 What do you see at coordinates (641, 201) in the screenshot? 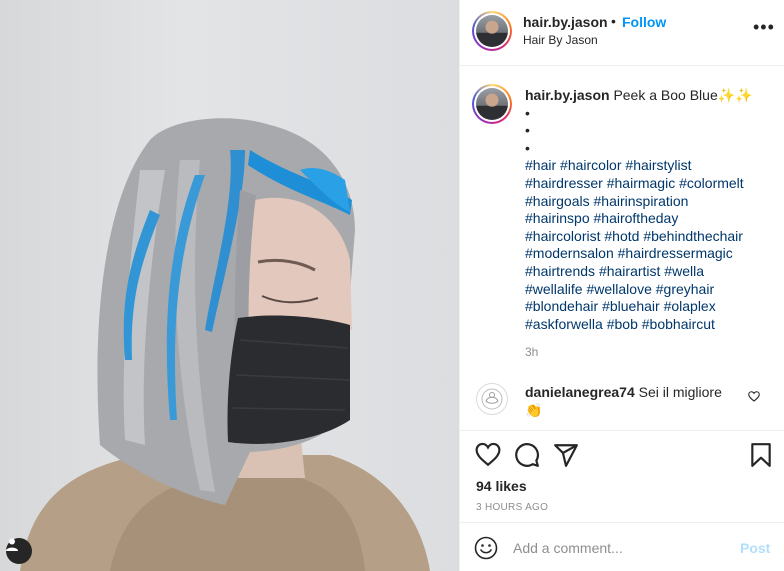
I see `hashtag-link: #hairinspiration` at bounding box center [641, 201].